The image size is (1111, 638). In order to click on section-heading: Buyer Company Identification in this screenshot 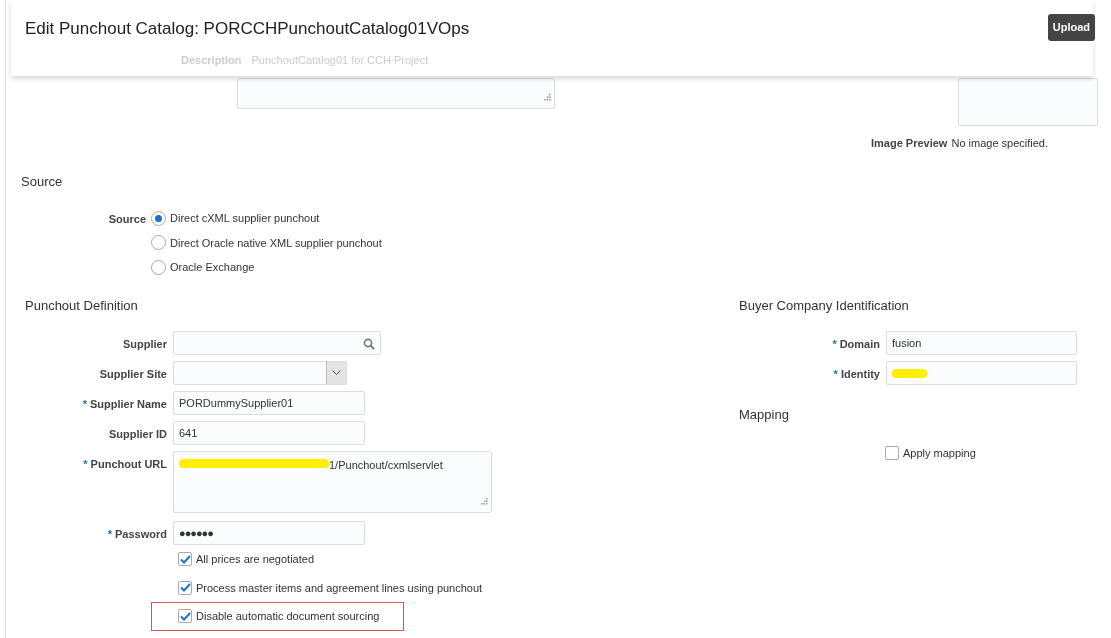, I will do `click(824, 305)`.